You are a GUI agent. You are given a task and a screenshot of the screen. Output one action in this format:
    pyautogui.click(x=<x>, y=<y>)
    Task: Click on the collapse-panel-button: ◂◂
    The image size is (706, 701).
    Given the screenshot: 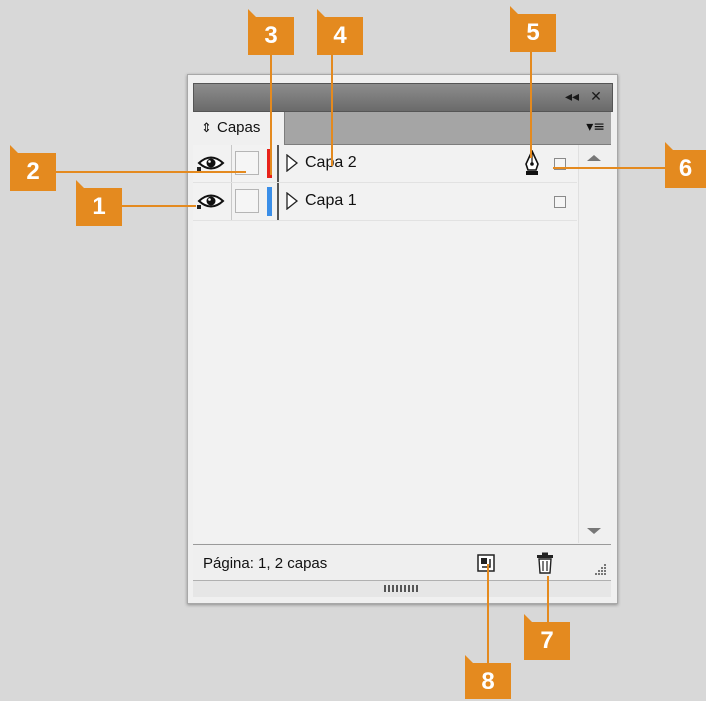 What is the action you would take?
    pyautogui.click(x=572, y=97)
    